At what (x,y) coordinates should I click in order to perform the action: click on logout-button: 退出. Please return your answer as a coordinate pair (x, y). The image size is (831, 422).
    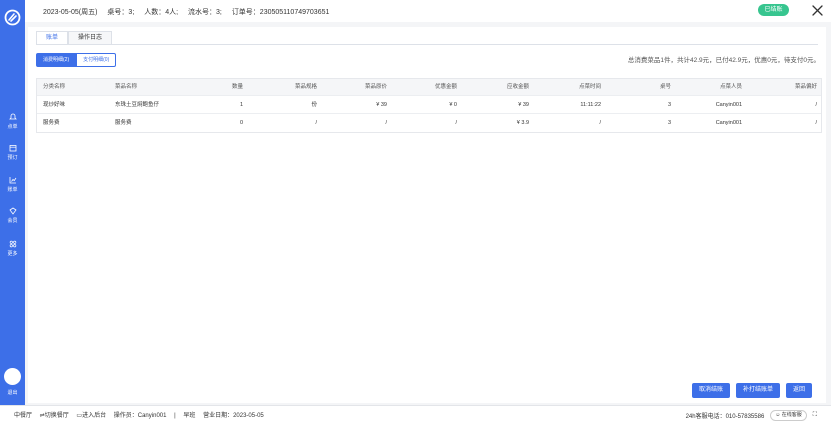
    Looking at the image, I should click on (12, 392).